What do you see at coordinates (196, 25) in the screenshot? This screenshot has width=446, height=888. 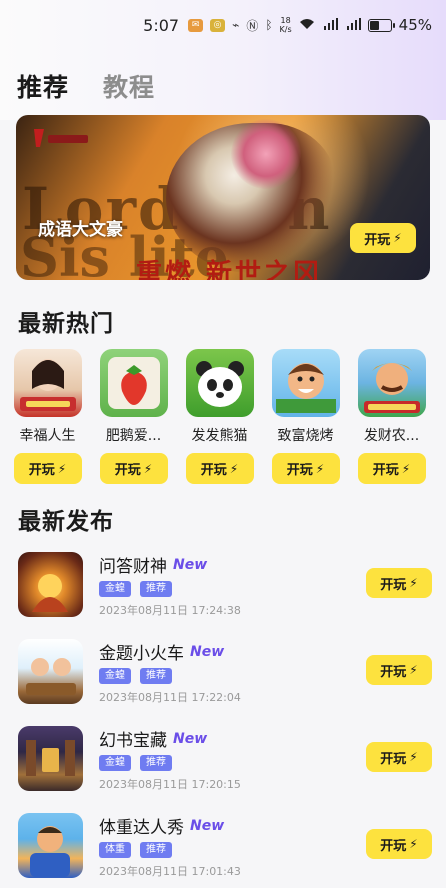 I see `app-notification-icon: ✉` at bounding box center [196, 25].